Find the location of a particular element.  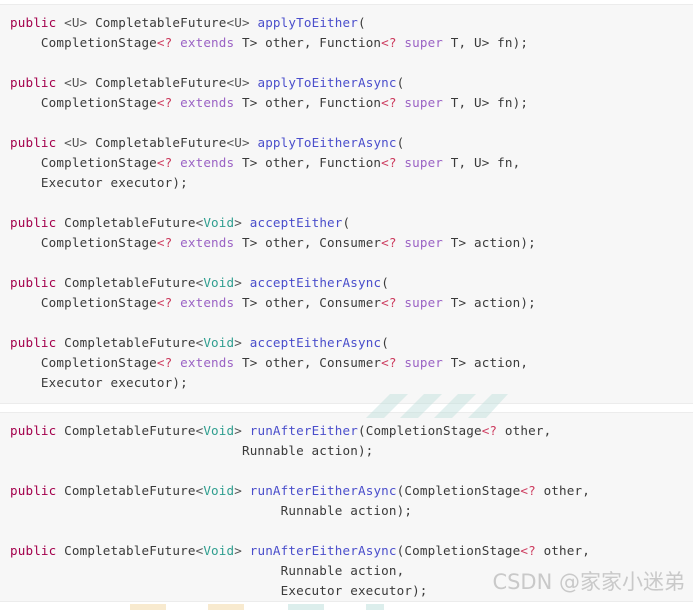

code-token: applyToEither is located at coordinates (307, 22).